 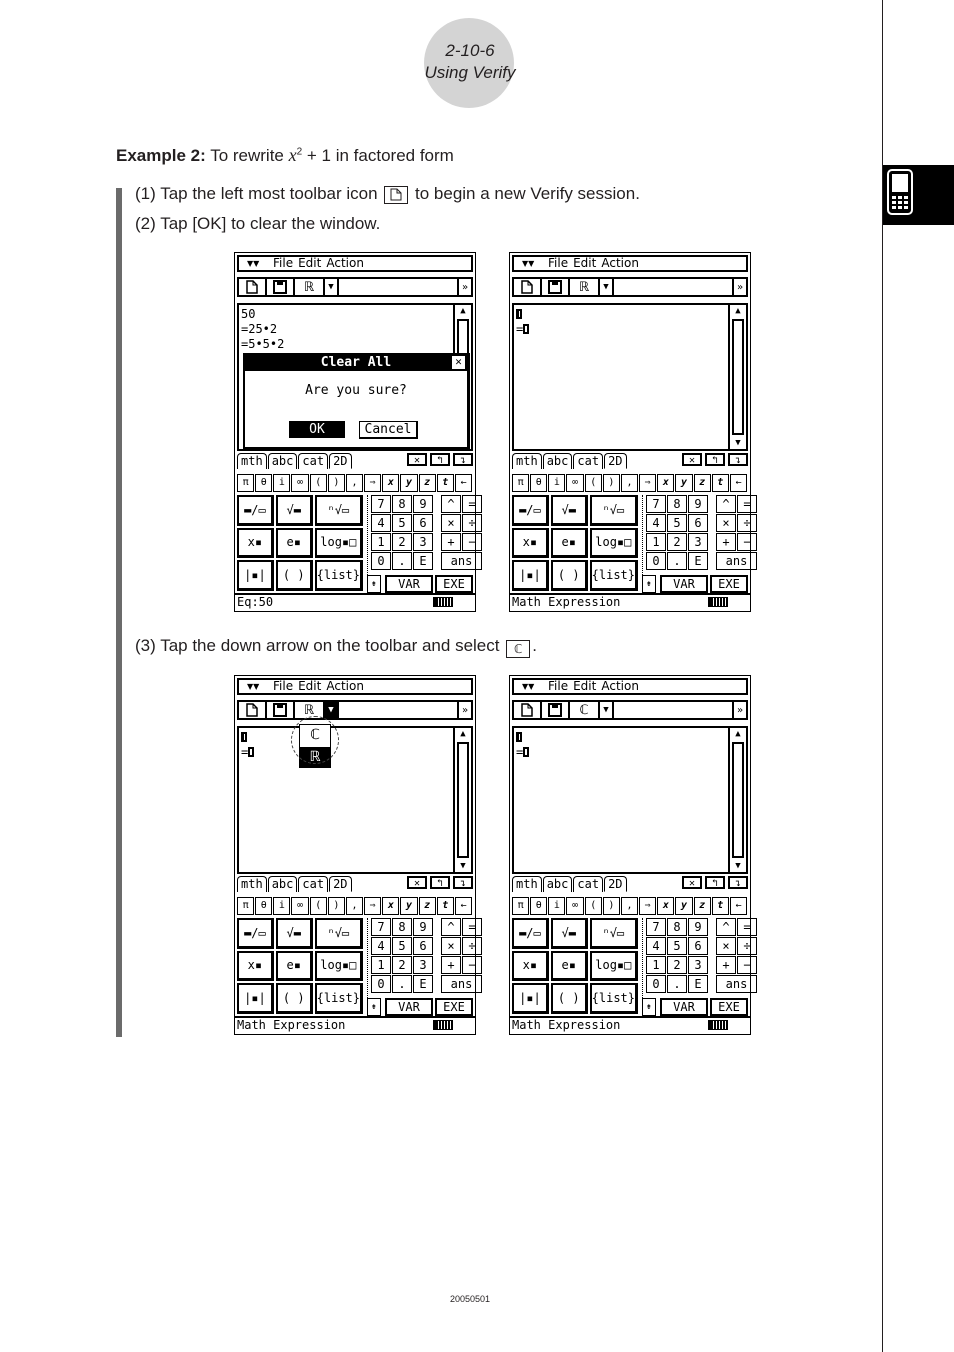 What do you see at coordinates (338, 543) in the screenshot?
I see `template-key: log▪□` at bounding box center [338, 543].